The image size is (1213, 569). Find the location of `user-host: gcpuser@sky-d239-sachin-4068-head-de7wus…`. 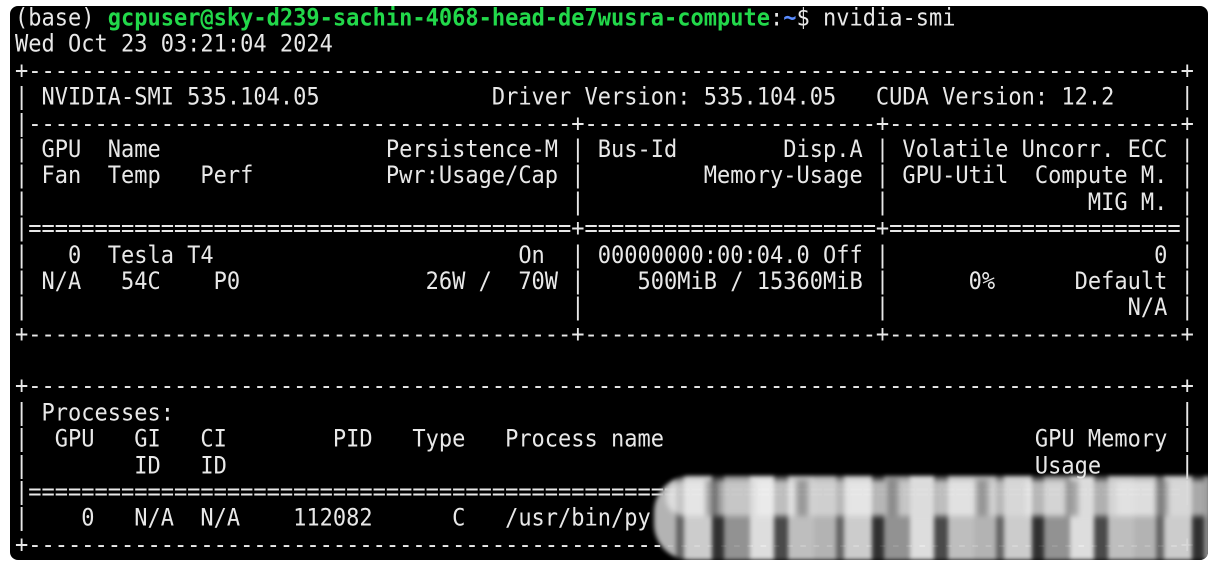

user-host: gcpuser@sky-d239-sachin-4068-head-de7wus… is located at coordinates (438, 19).